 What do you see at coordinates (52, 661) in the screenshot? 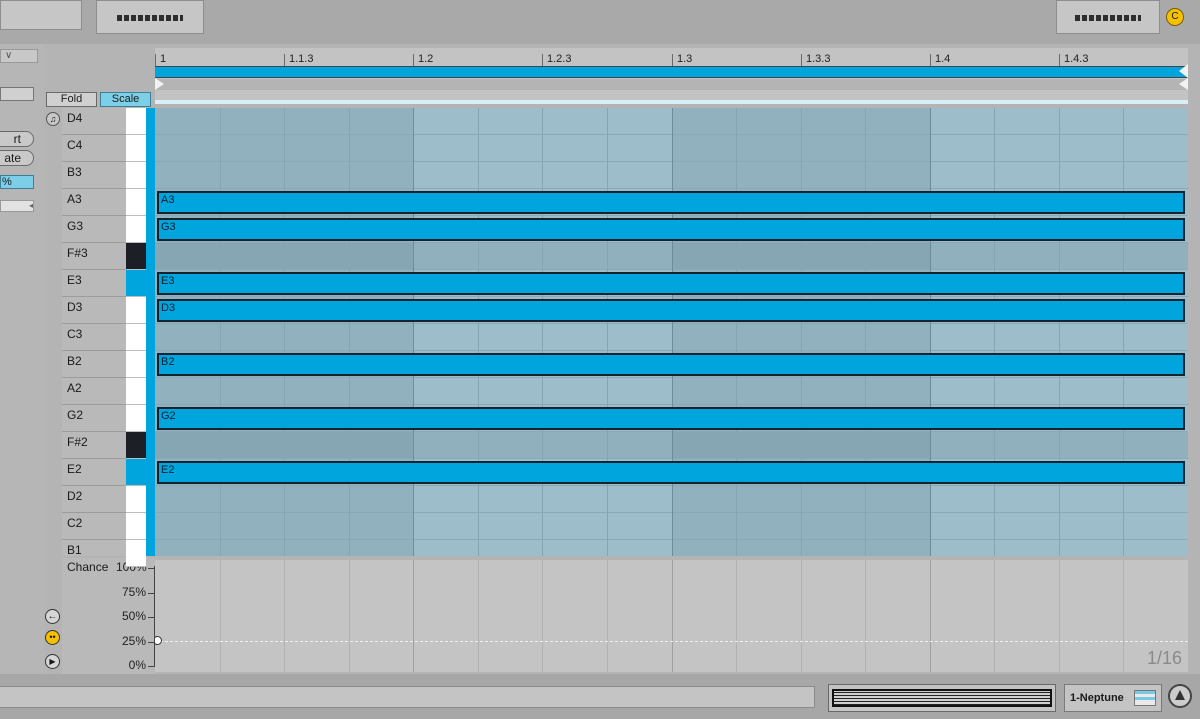
I see `play-icon: ▶` at bounding box center [52, 661].